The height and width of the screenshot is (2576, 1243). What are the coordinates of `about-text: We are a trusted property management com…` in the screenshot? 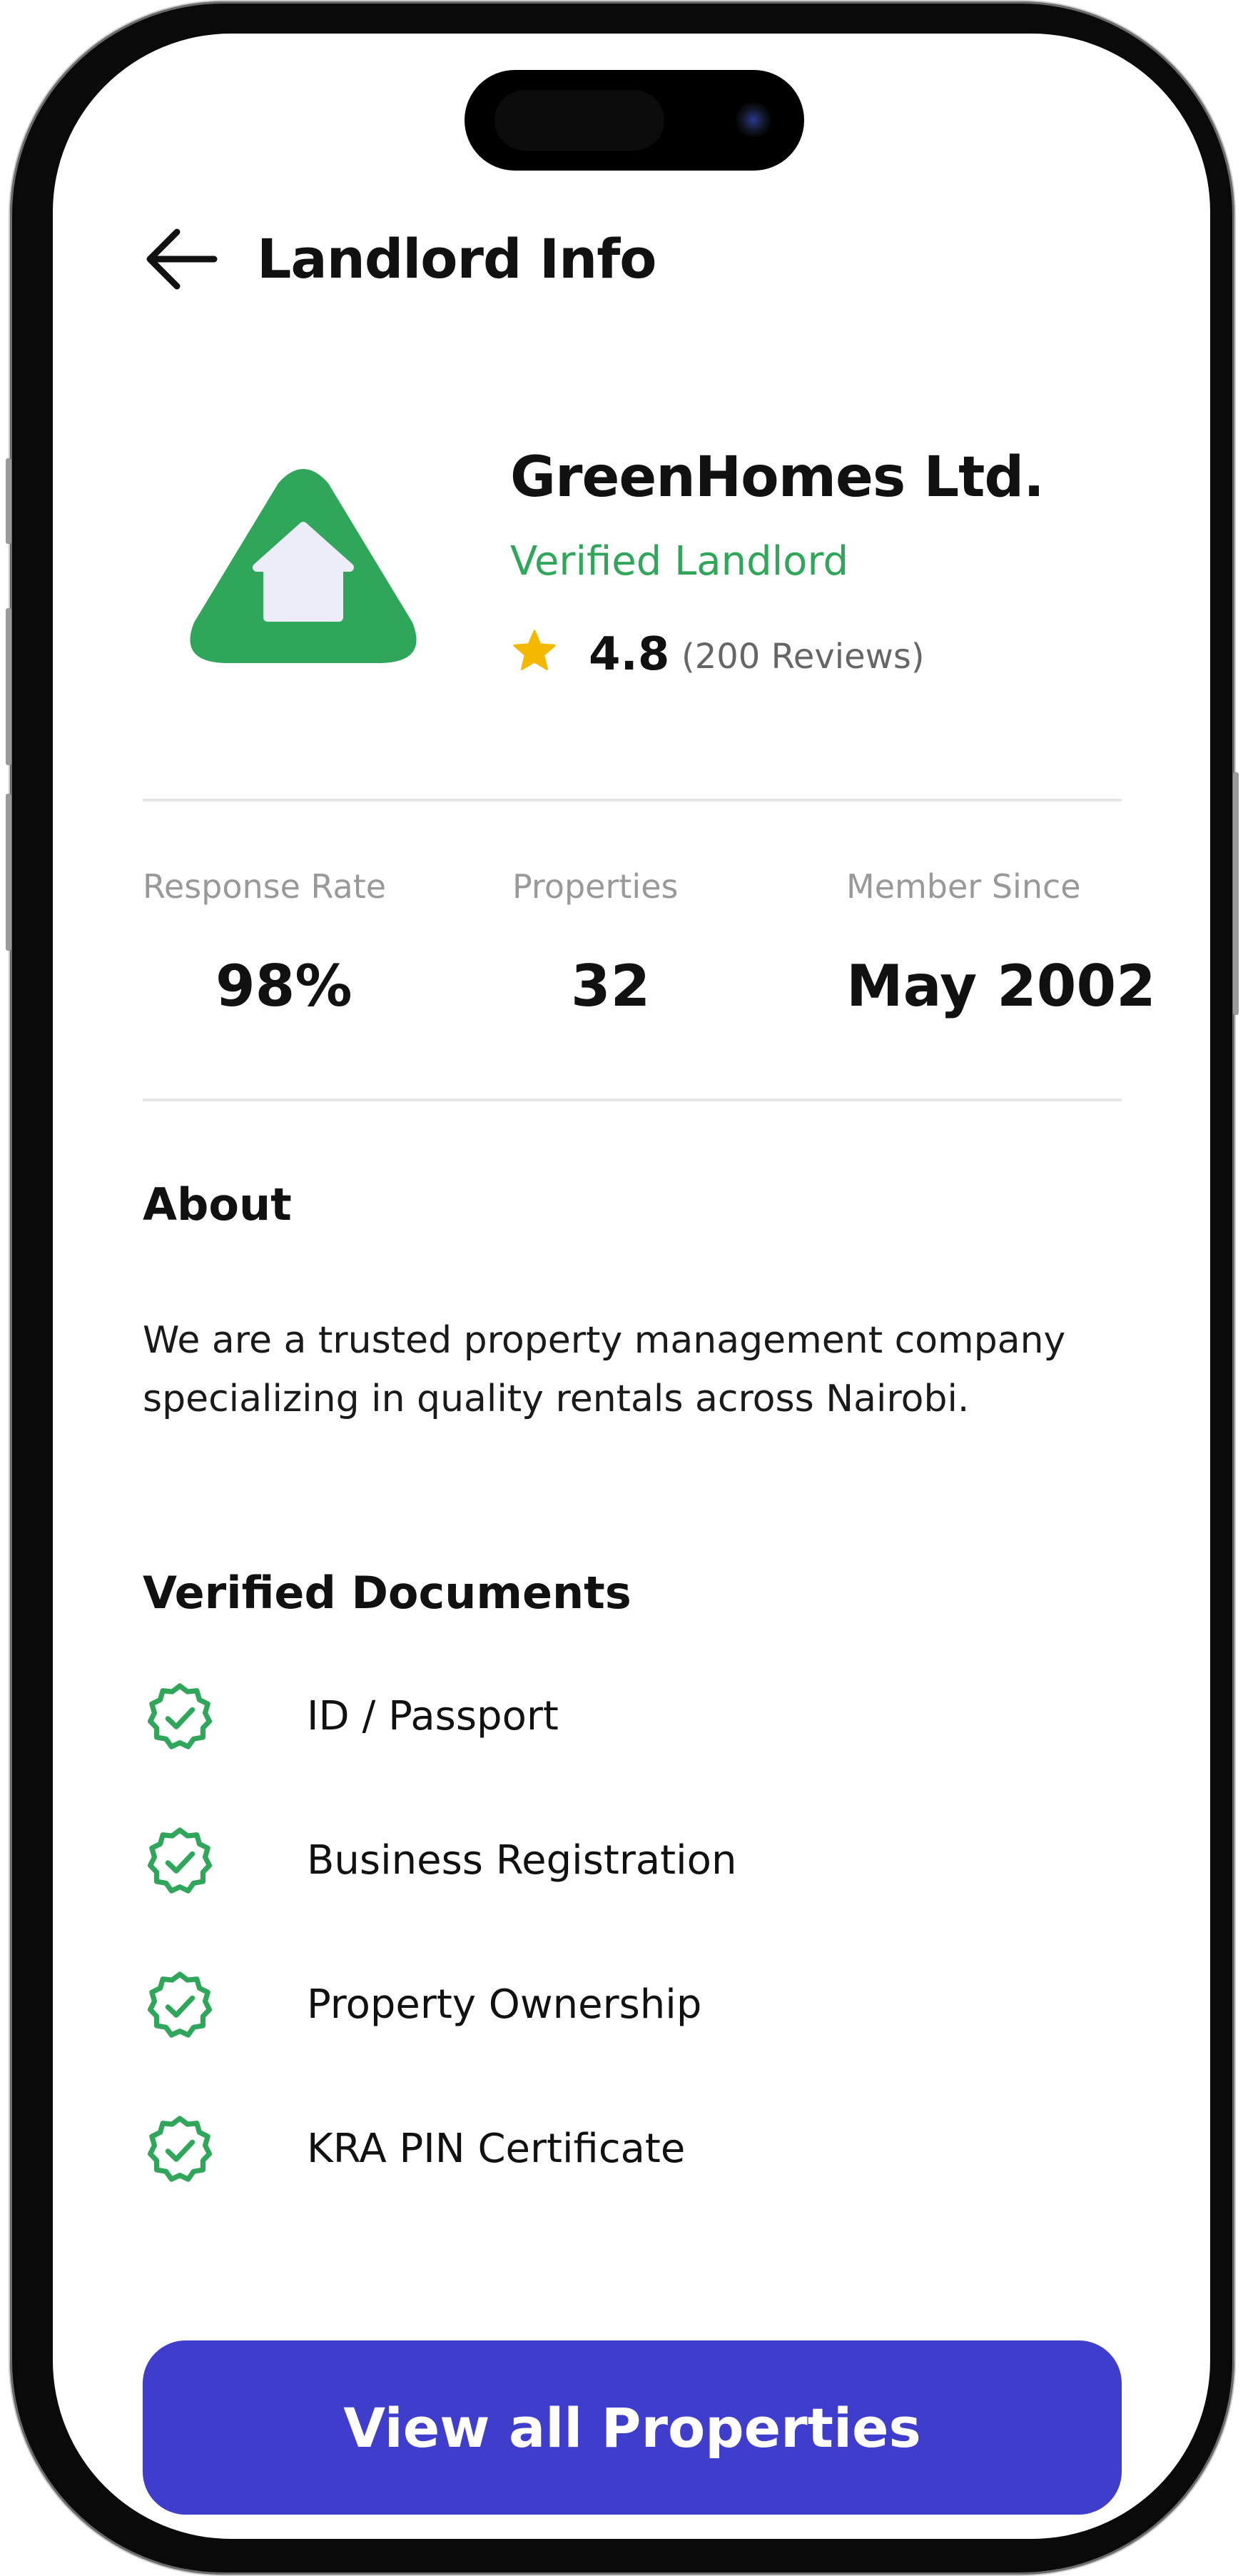 It's located at (604, 1369).